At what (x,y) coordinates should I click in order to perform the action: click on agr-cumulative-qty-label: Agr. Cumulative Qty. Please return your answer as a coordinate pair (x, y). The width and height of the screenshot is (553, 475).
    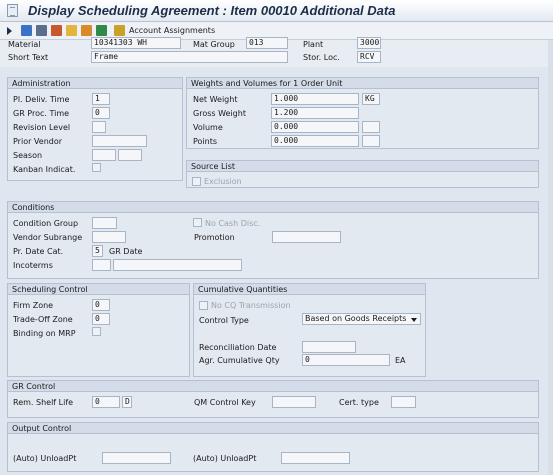
    Looking at the image, I should click on (239, 360).